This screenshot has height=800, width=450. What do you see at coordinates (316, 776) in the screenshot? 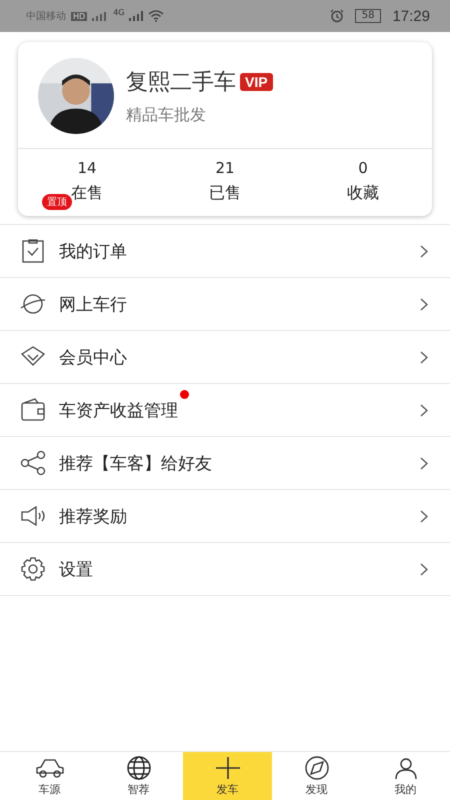
I see `tab-button: 发现` at bounding box center [316, 776].